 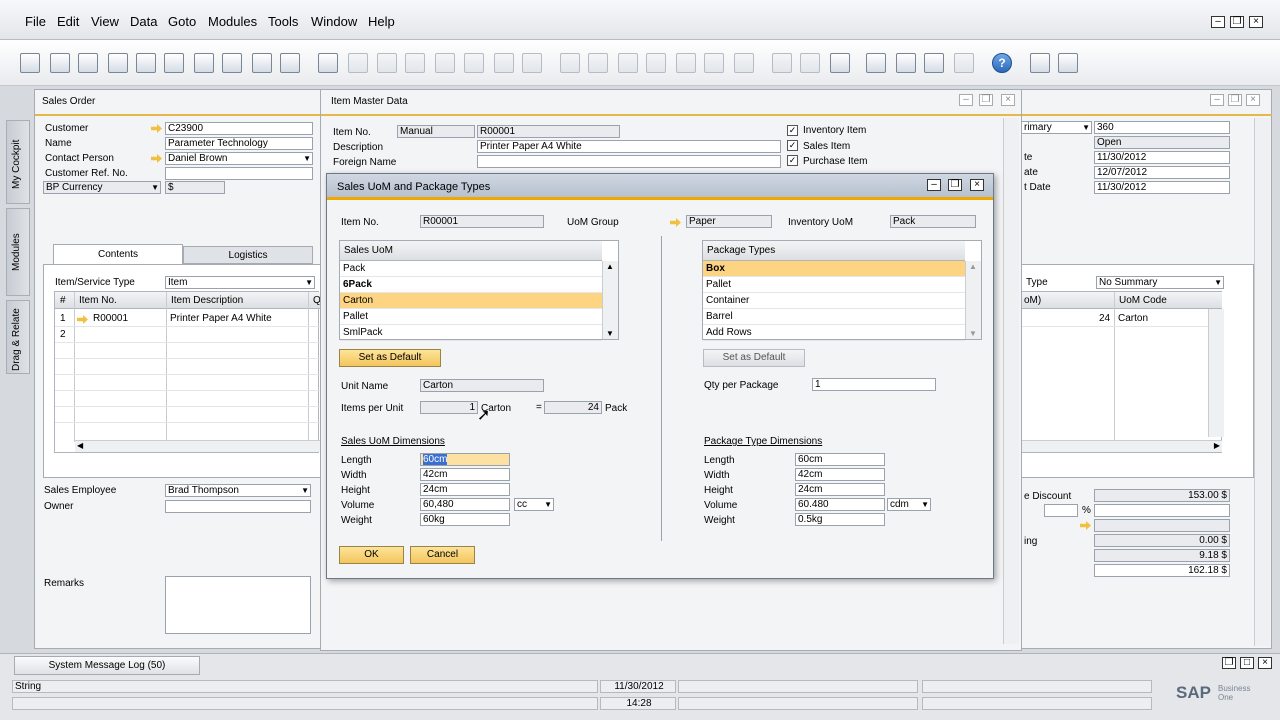 I want to click on tab-logistics: Logistics, so click(x=248, y=255).